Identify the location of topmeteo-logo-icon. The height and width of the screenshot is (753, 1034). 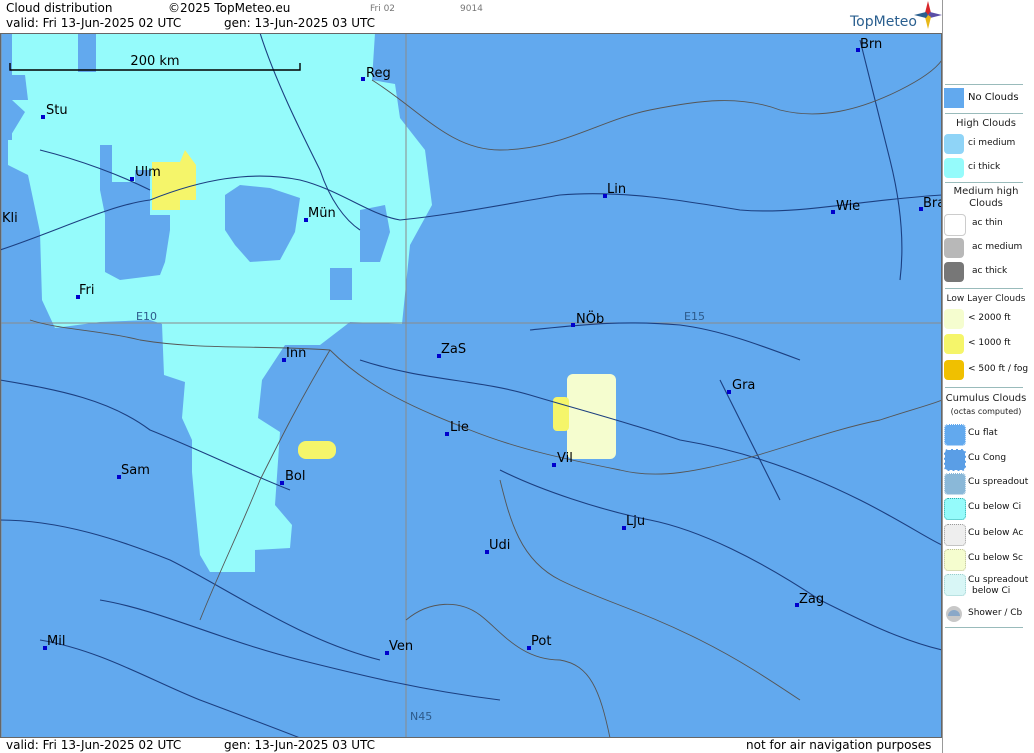
(928, 15).